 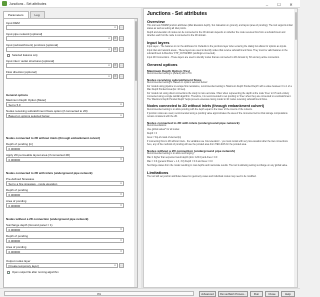 I want to click on selected-only-checkbox, so click(x=8, y=55).